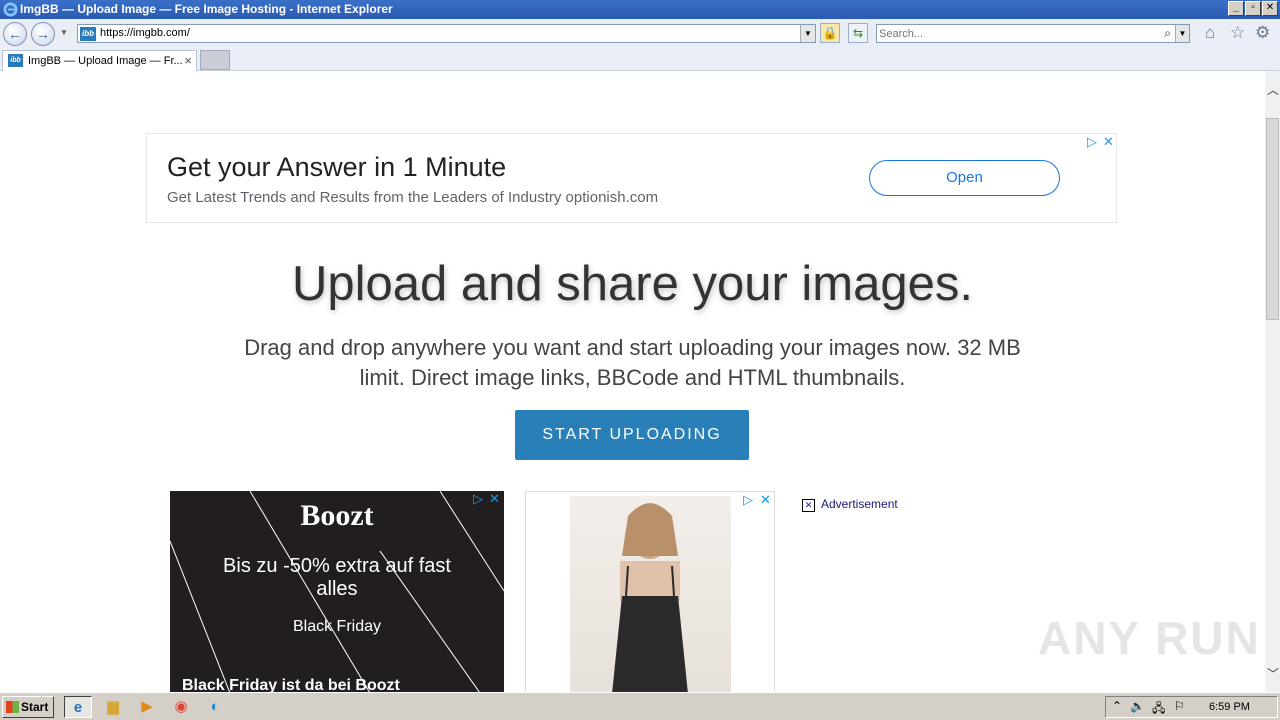 The image size is (1280, 720). I want to click on forward-arrow-icon: →, so click(43, 34).